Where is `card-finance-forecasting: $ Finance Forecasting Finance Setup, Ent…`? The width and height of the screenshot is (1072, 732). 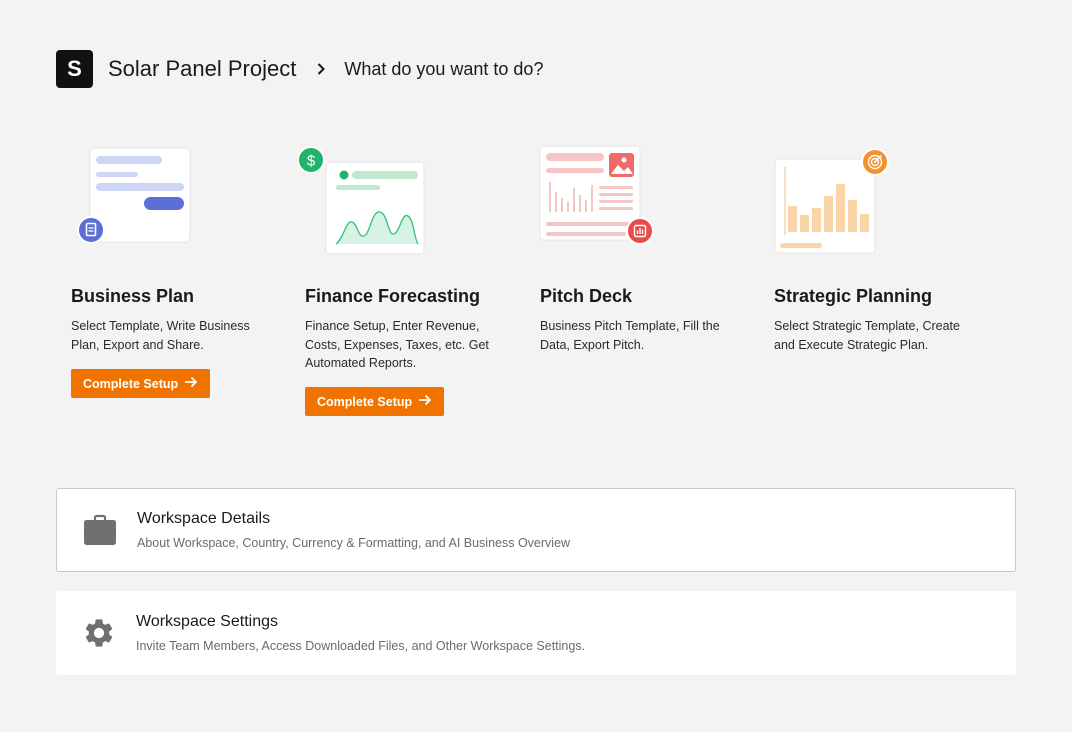
card-finance-forecasting: $ Finance Forecasting Finance Setup, Ent… is located at coordinates (400, 278).